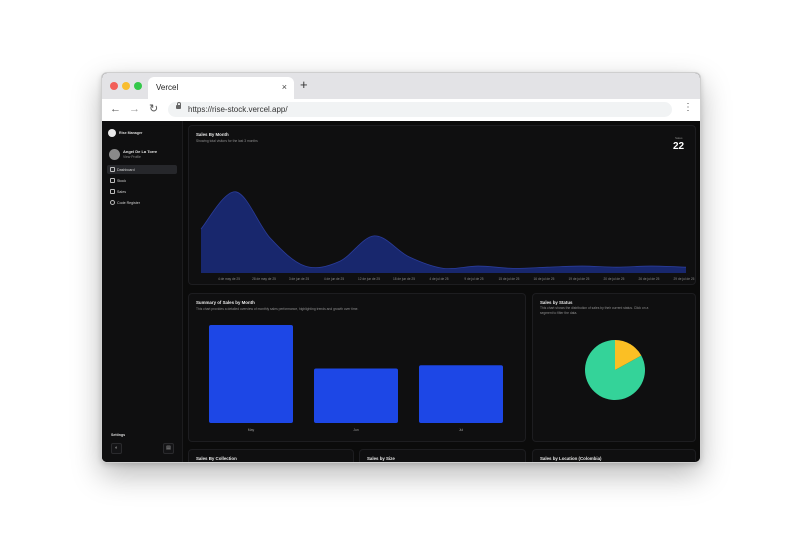 Image resolution: width=800 pixels, height=533 pixels. Describe the element at coordinates (614, 279) in the screenshot. I see `x-tick-label: 20 de jul de 25` at that location.